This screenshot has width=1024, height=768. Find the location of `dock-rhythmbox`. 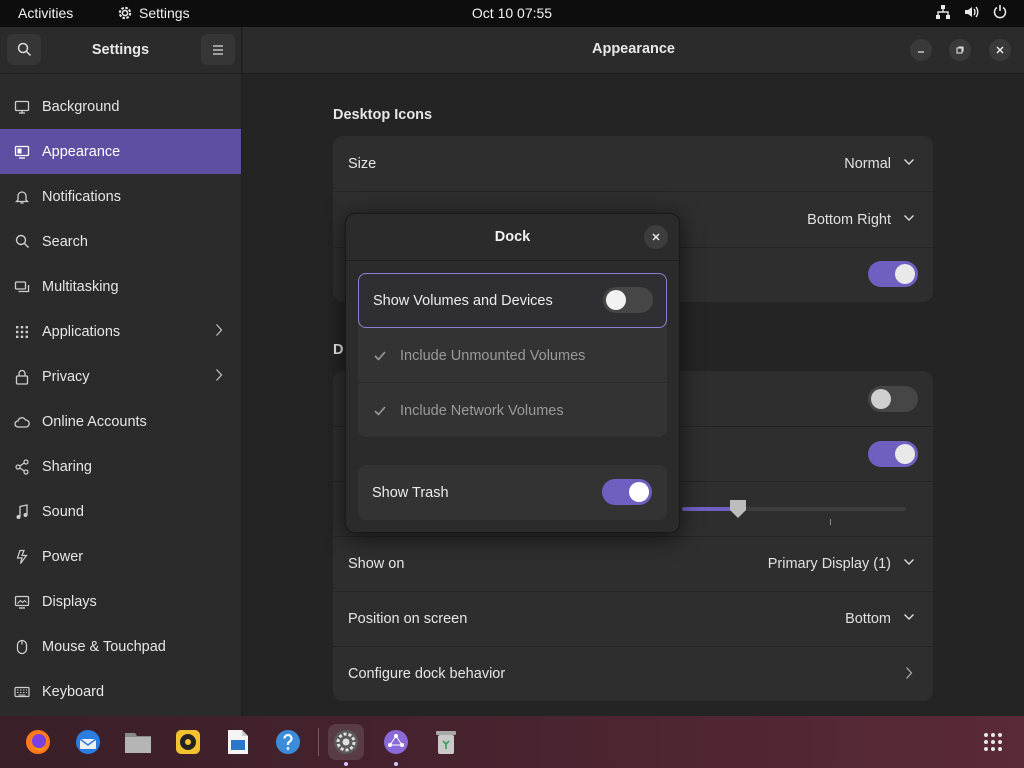

dock-rhythmbox is located at coordinates (188, 742).